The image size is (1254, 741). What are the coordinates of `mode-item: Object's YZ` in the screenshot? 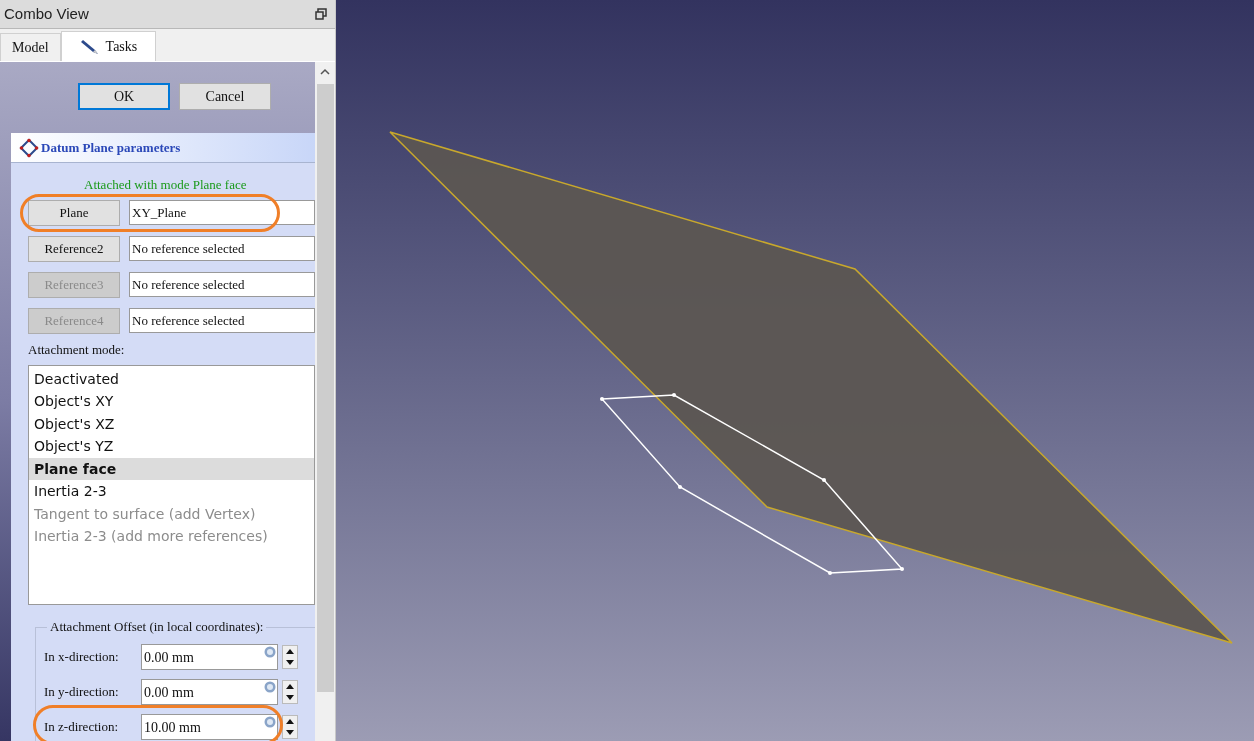 It's located at (171, 446).